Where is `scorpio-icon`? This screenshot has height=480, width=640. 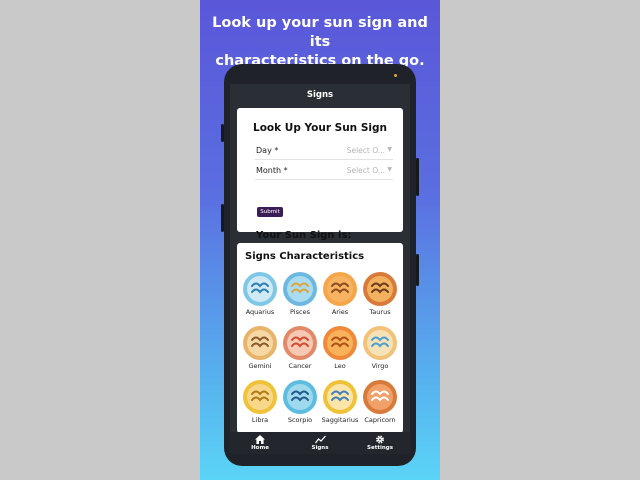 scorpio-icon is located at coordinates (300, 397).